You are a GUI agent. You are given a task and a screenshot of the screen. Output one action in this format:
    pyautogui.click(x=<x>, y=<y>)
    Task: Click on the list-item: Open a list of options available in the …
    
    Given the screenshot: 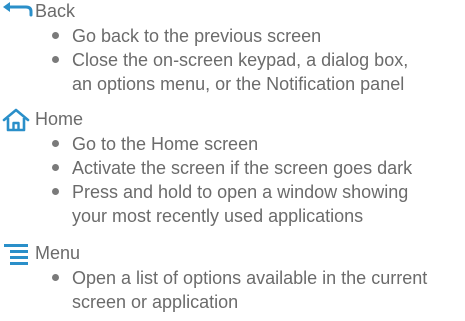 What is the action you would take?
    pyautogui.click(x=250, y=278)
    